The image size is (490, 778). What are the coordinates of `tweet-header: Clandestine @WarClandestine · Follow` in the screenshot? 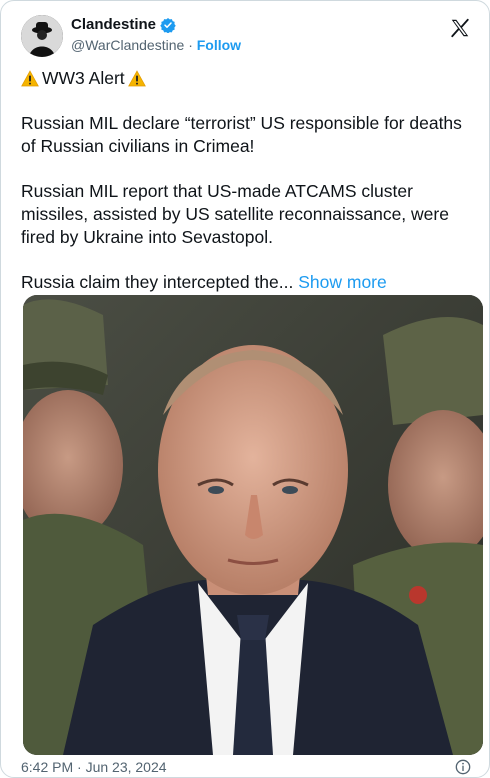 It's located at (246, 37).